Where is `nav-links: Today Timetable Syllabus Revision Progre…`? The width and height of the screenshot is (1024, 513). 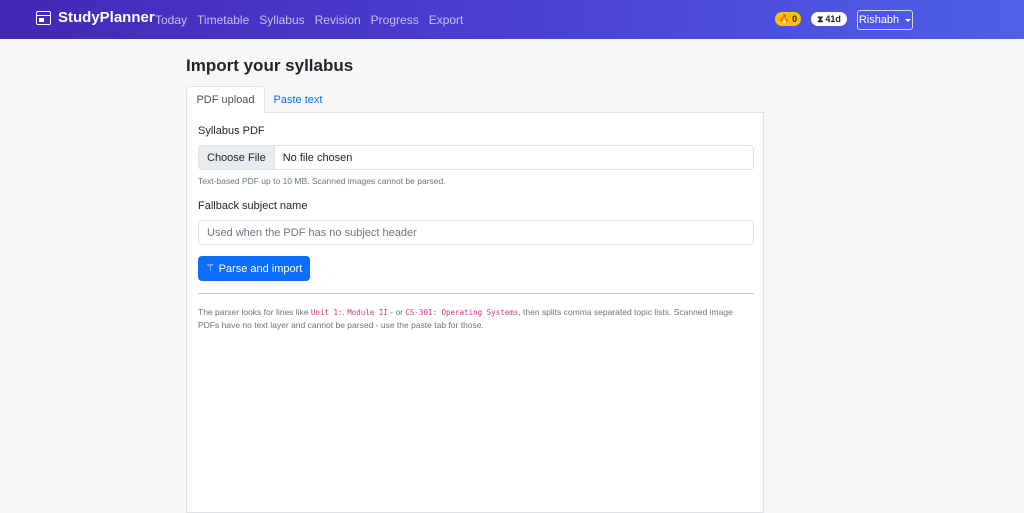 nav-links: Today Timetable Syllabus Revision Progre… is located at coordinates (309, 20).